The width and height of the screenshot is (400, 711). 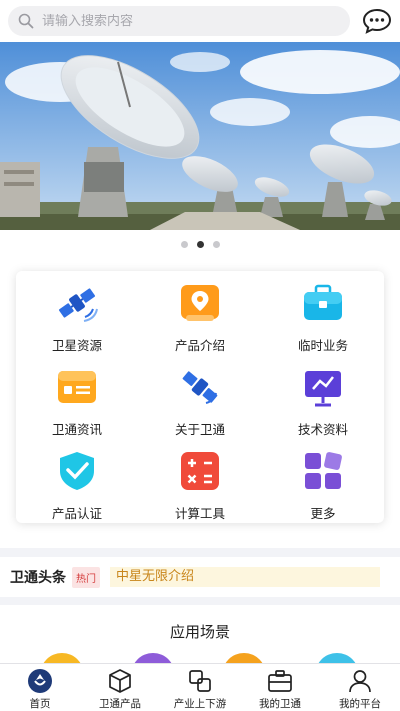 I want to click on tab-products: 卫通产品, so click(x=120, y=687).